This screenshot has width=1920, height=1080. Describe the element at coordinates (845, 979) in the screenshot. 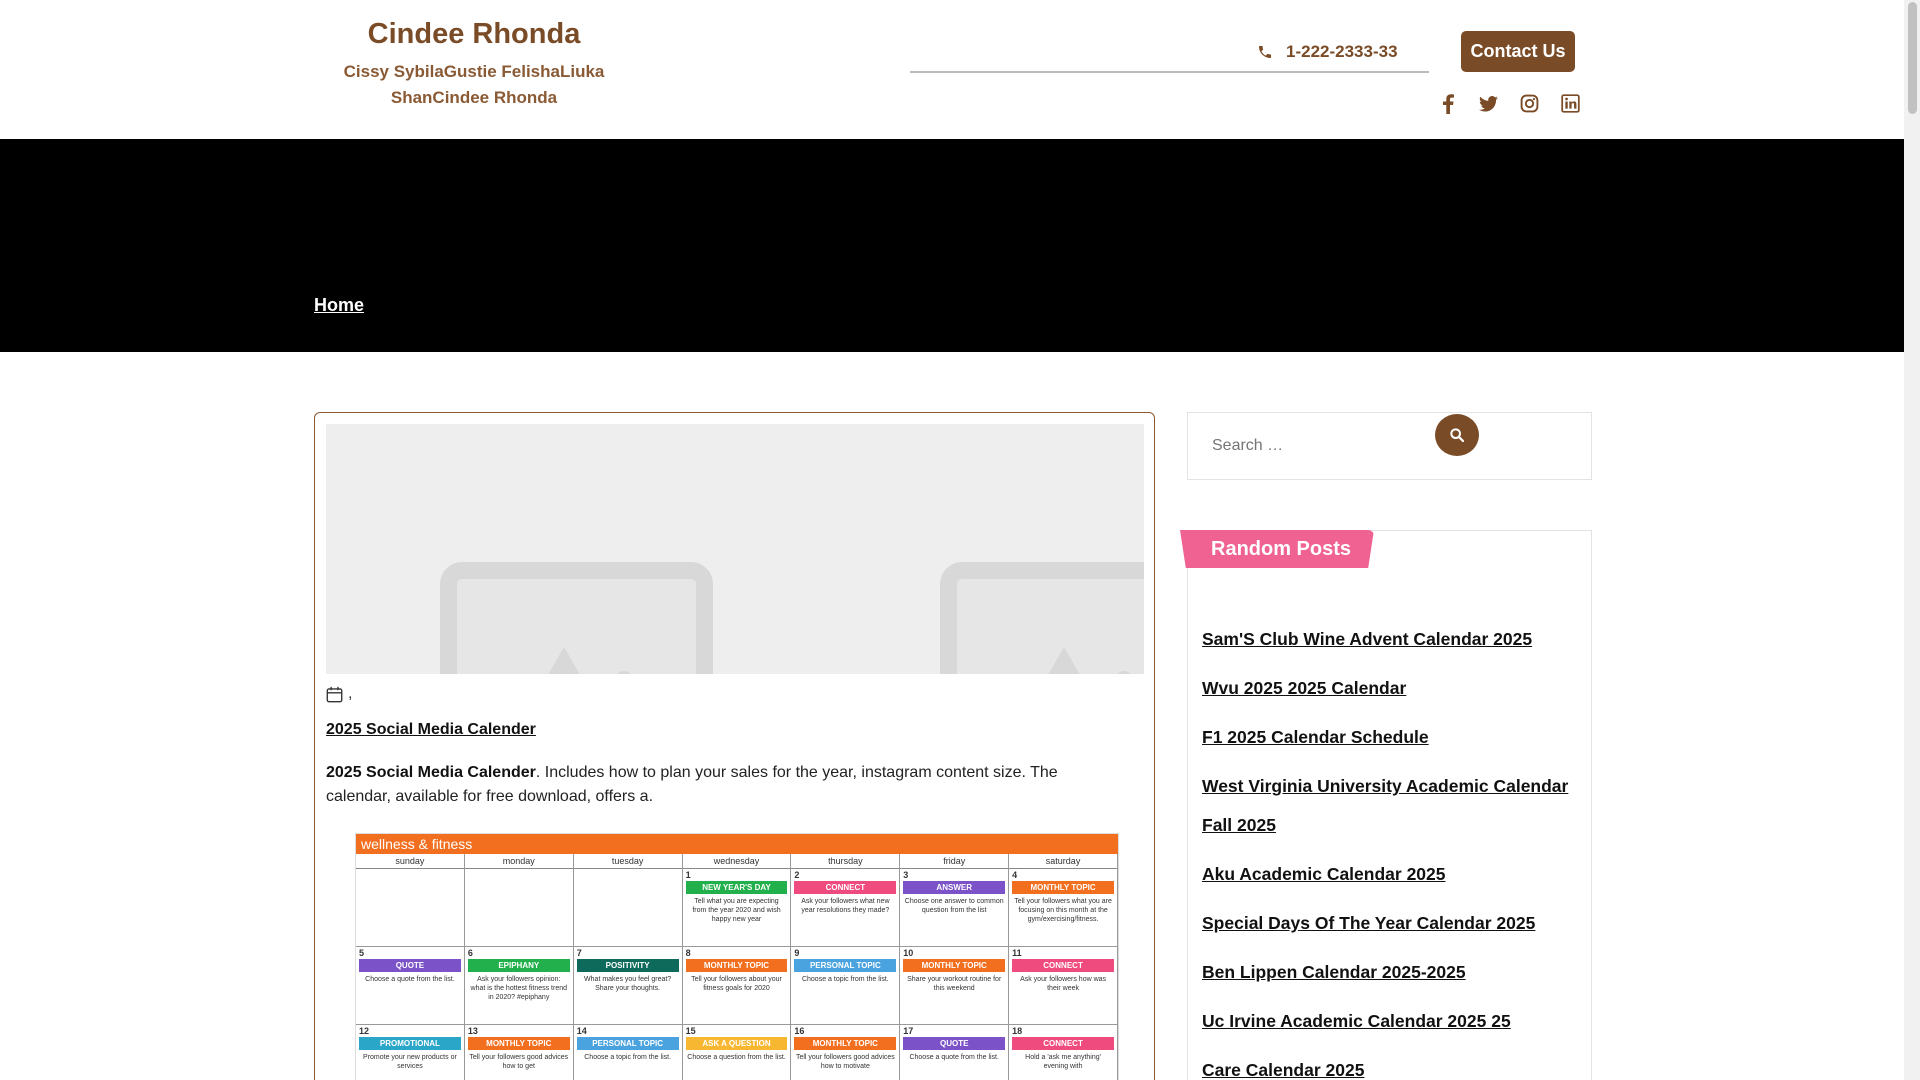

I see `calendar-cell-text: Choose a topic from the list.` at that location.